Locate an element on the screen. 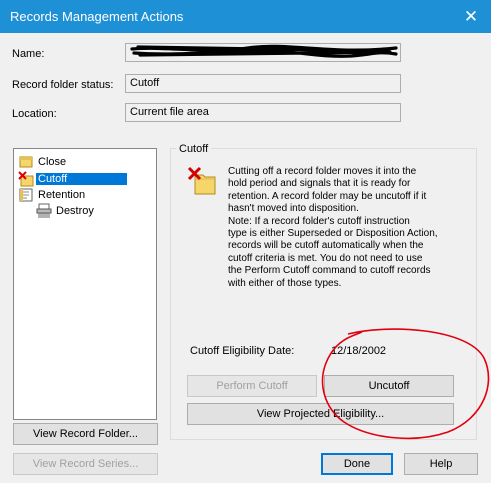 The height and width of the screenshot is (483, 491). window-title: Records Management Actions is located at coordinates (97, 16).